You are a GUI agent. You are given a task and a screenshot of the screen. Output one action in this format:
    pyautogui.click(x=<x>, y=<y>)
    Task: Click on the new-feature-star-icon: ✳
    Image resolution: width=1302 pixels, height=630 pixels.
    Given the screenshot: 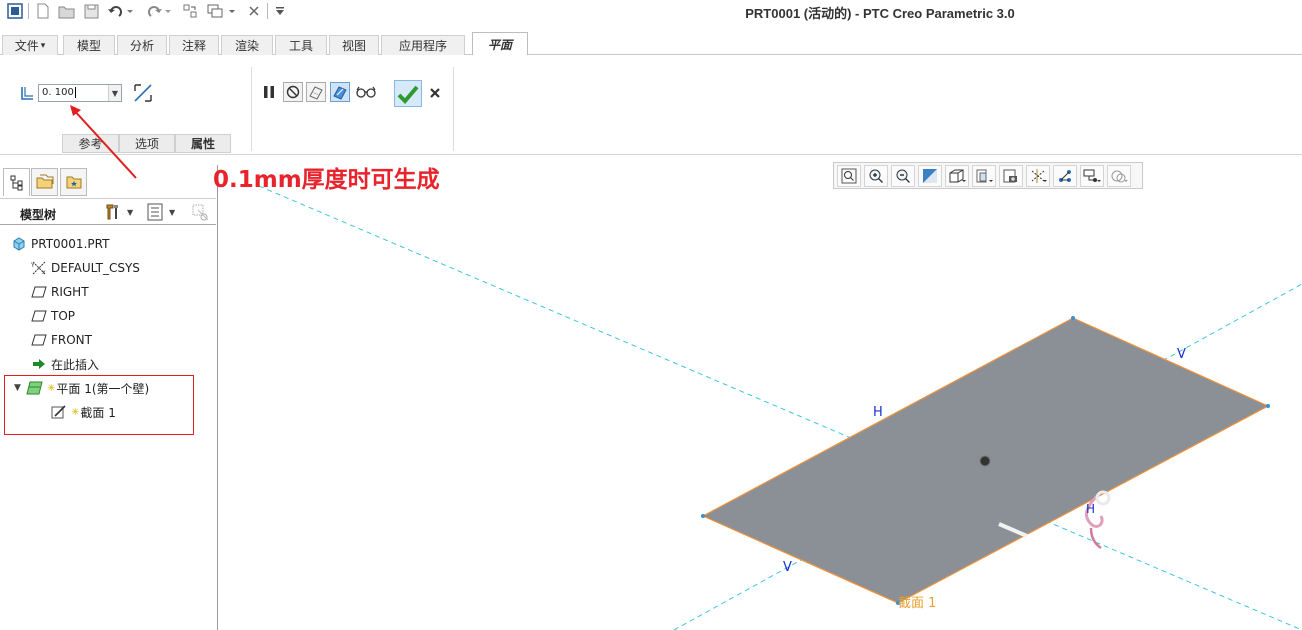 What is the action you would take?
    pyautogui.click(x=75, y=412)
    